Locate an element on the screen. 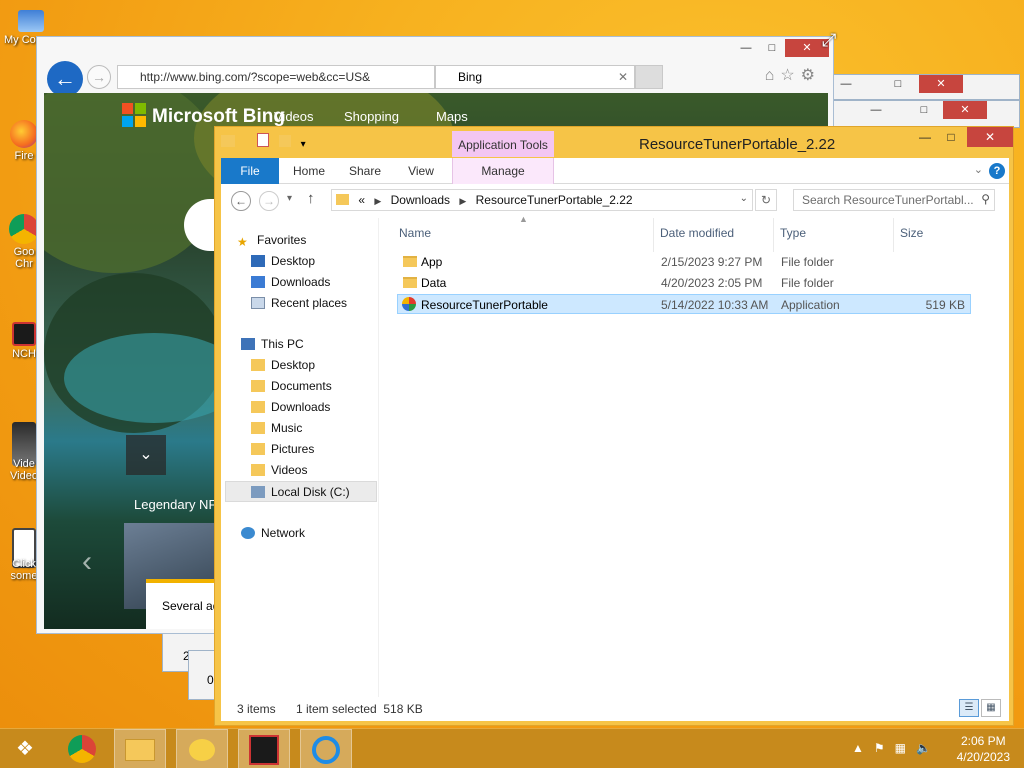 The height and width of the screenshot is (768, 1024). search-input: Search ResourceTunerPortabl... ⚲ is located at coordinates (894, 200).